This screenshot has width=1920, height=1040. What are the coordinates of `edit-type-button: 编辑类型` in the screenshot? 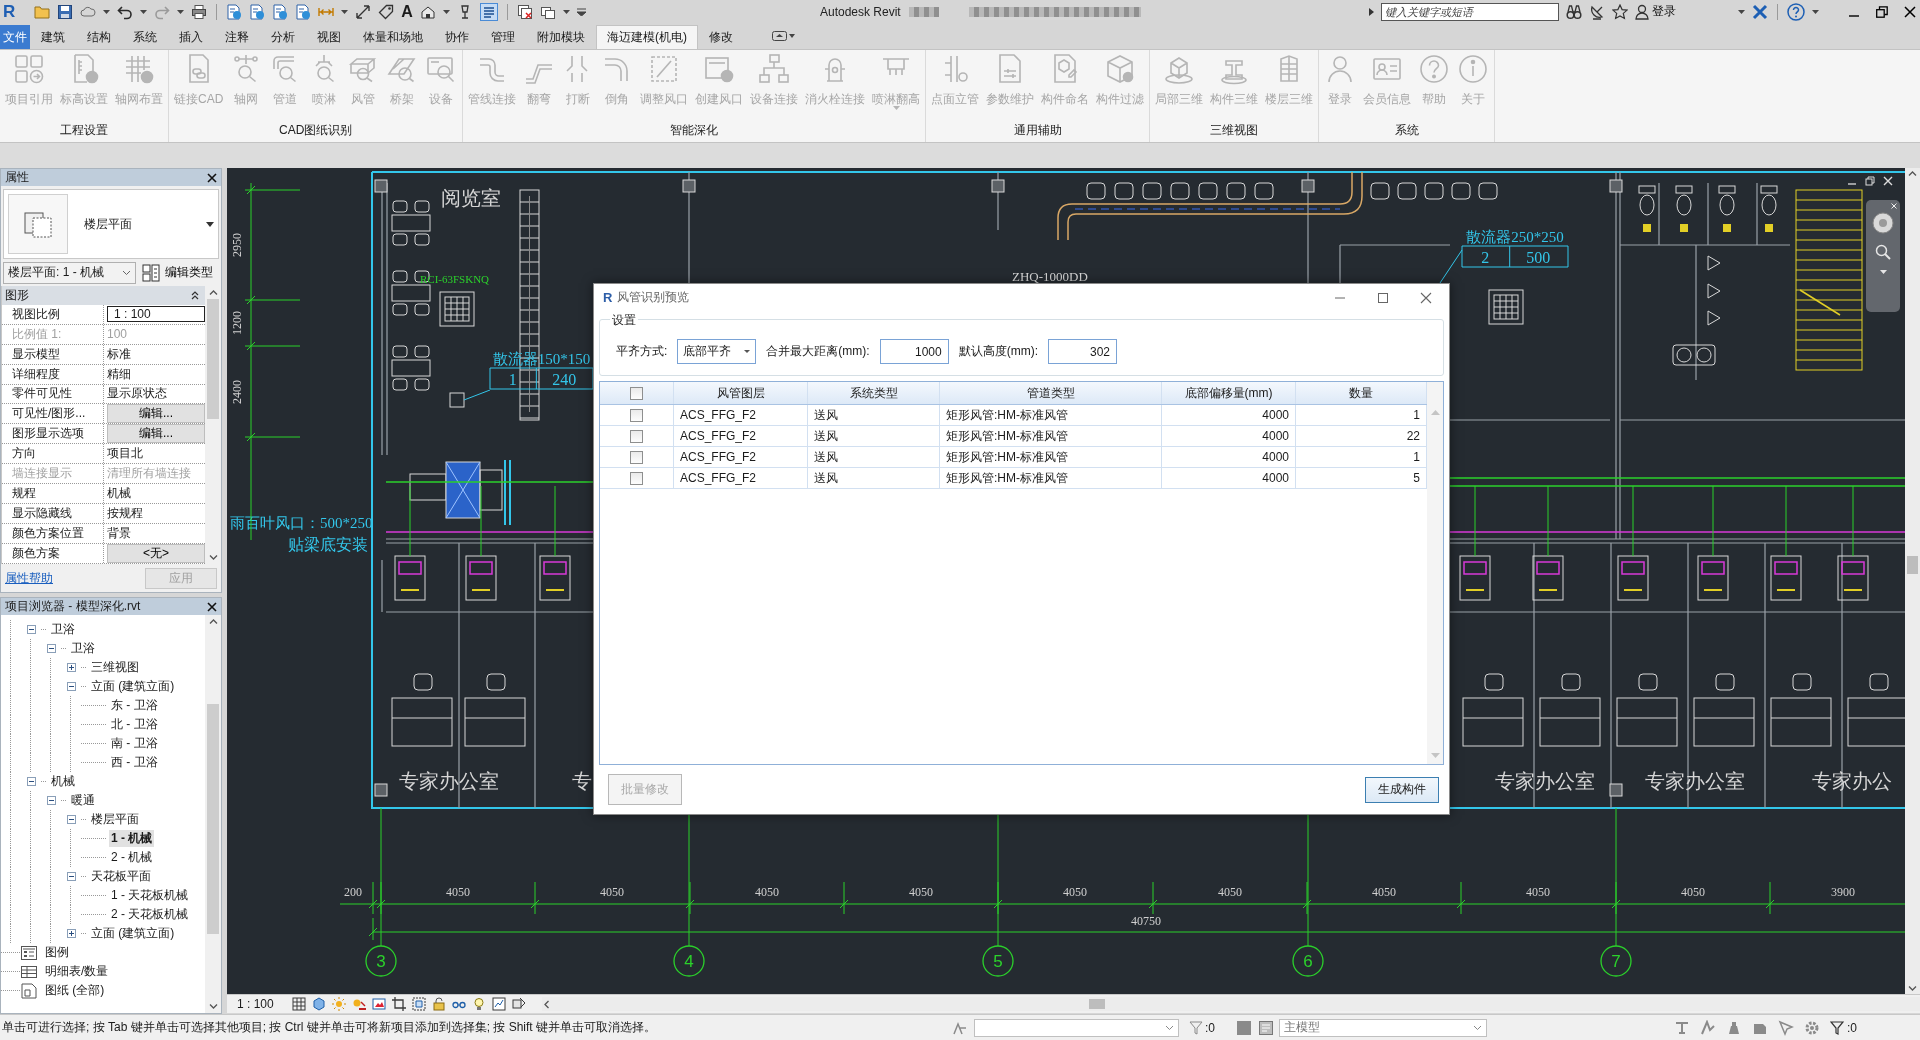 It's located at (177, 272).